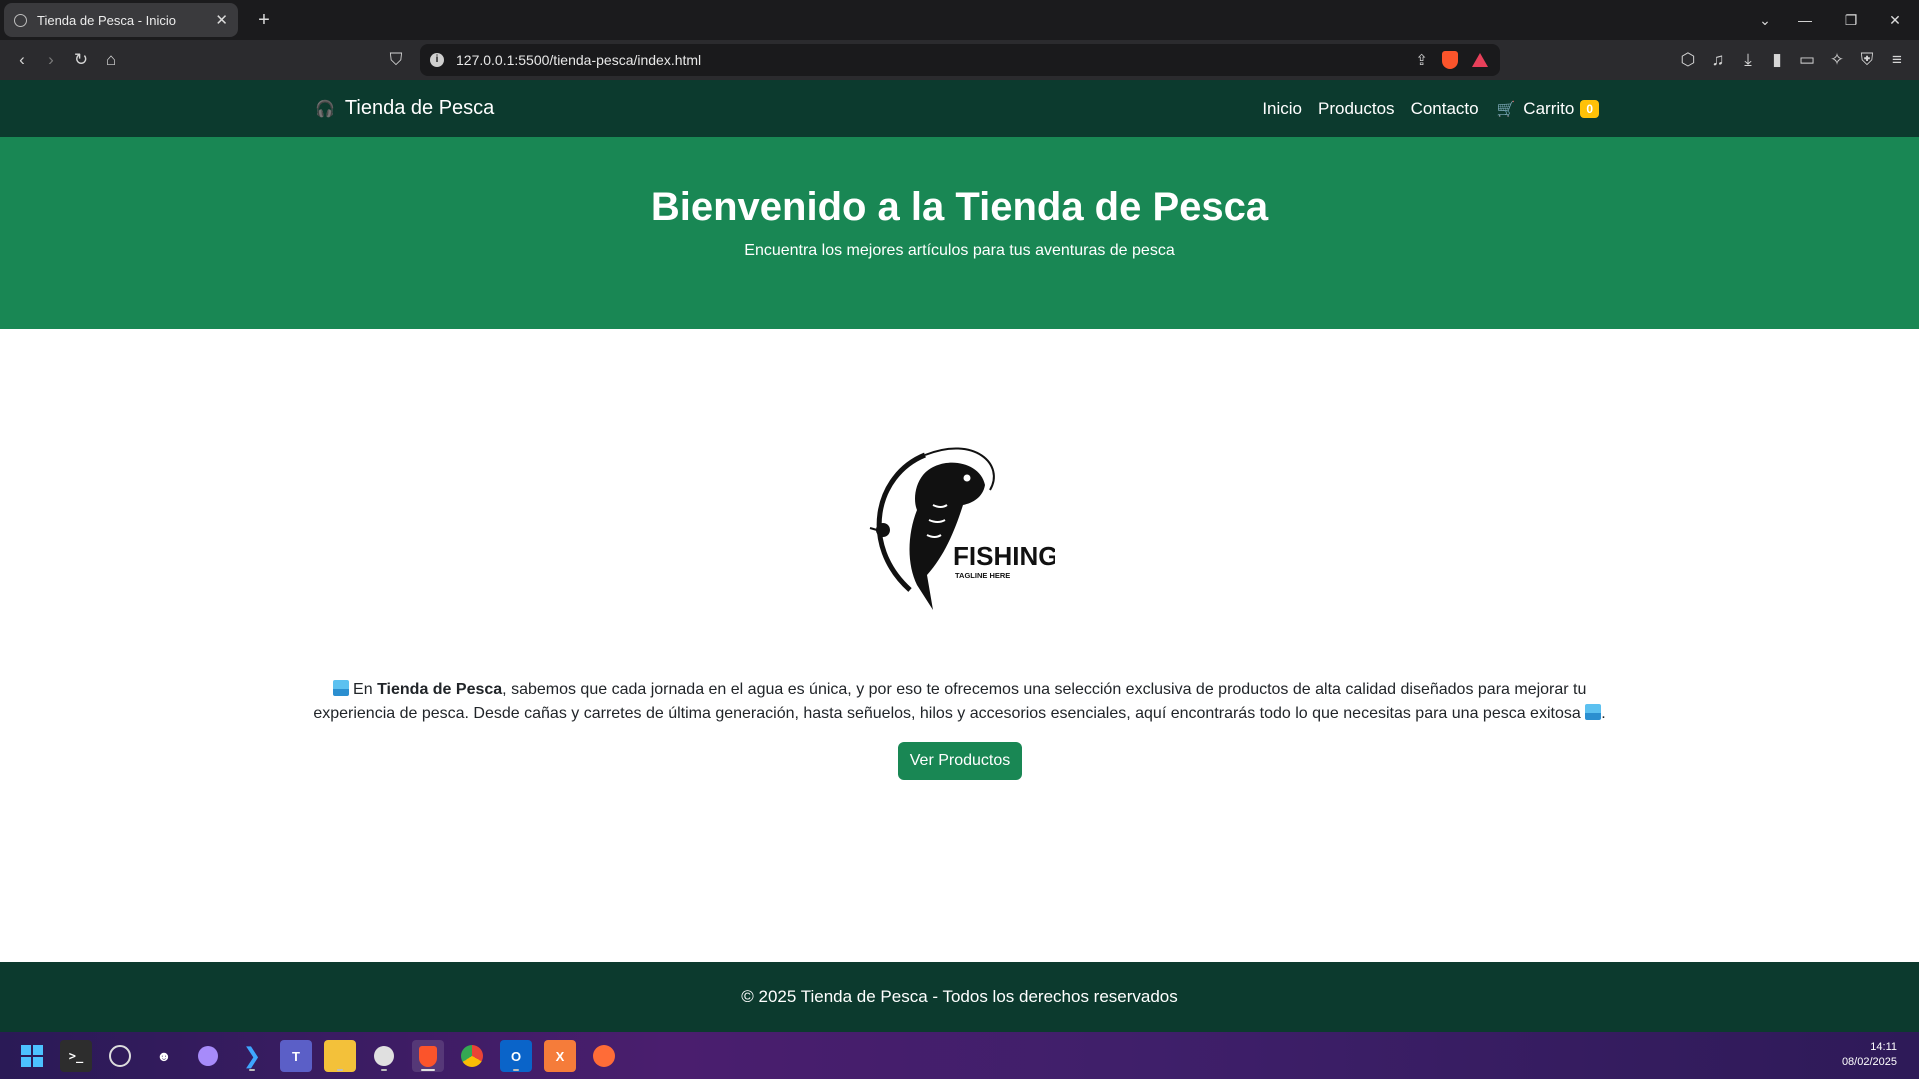 The height and width of the screenshot is (1079, 1919). I want to click on cart-link: 🛒 Carrito 0, so click(1548, 109).